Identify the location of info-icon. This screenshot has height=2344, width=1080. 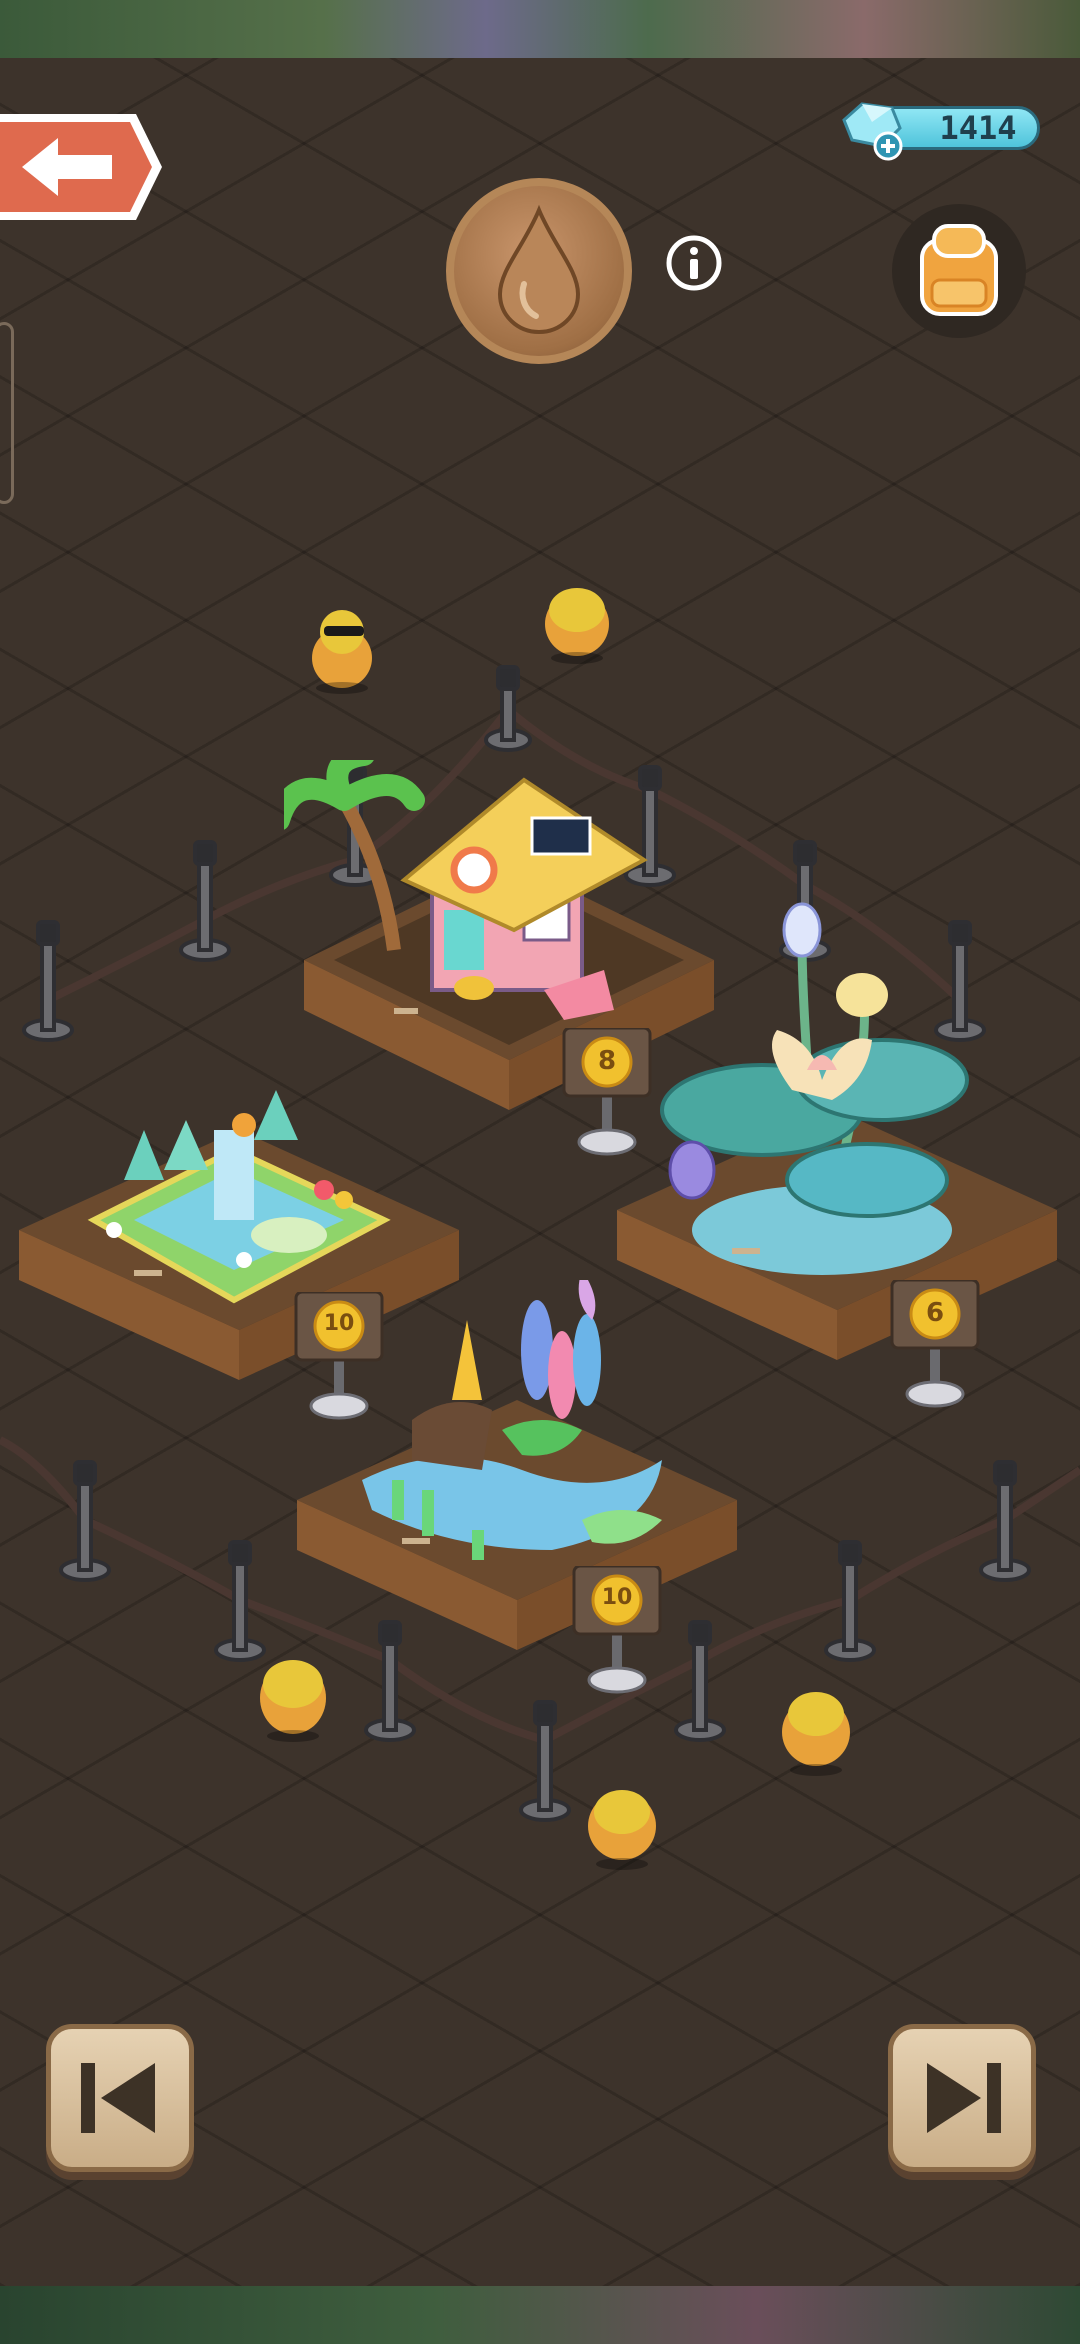
(694, 263).